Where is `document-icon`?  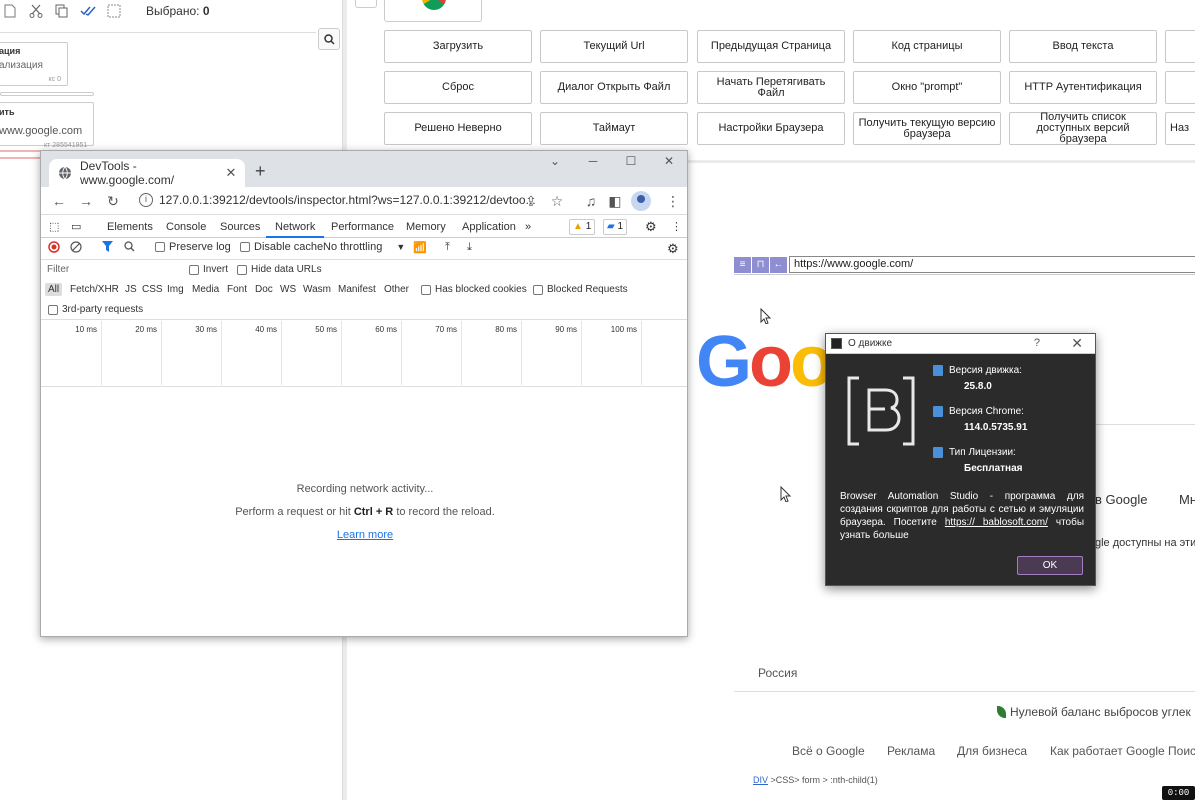 document-icon is located at coordinates (10, 11).